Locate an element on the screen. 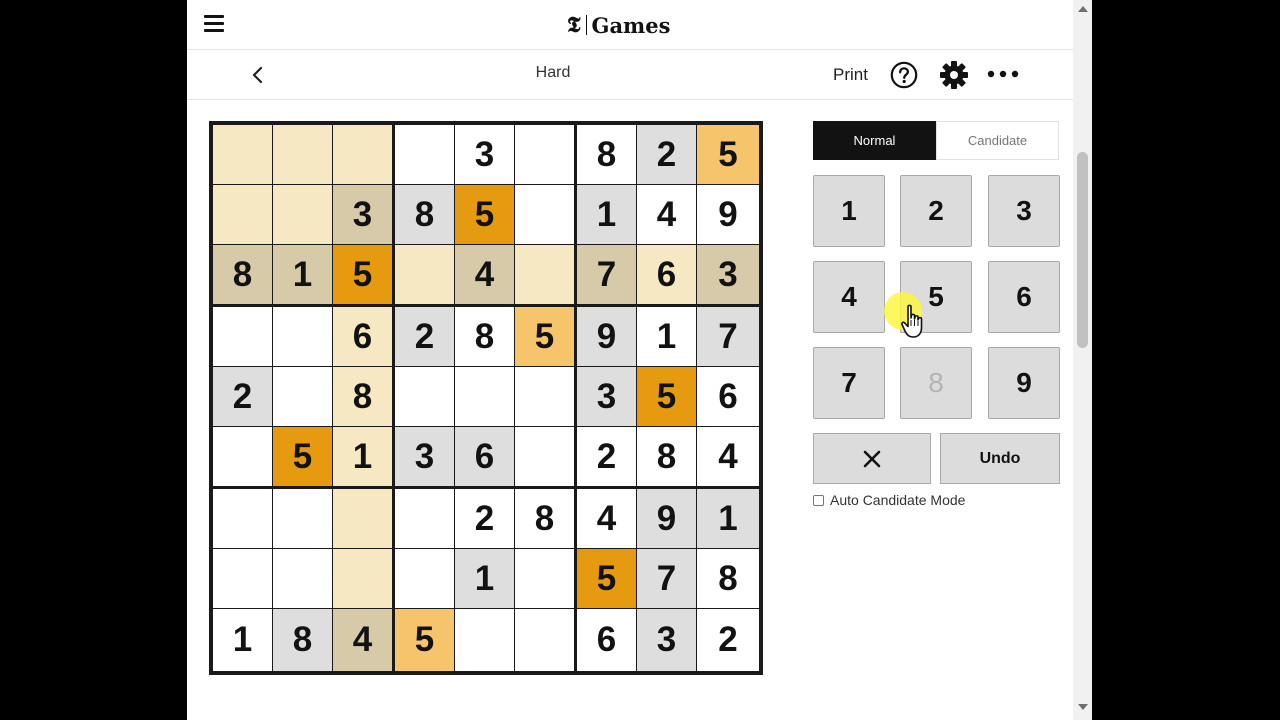  number-key-1: 1 is located at coordinates (849, 211).